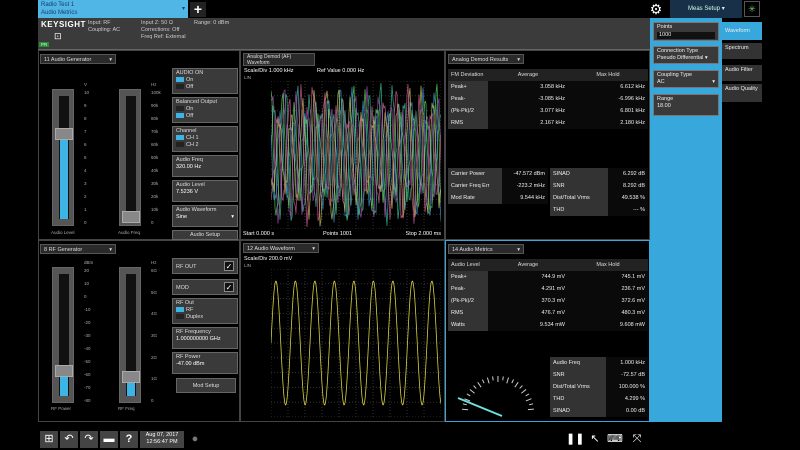 Image resolution: width=800 pixels, height=450 pixels. What do you see at coordinates (130, 157) in the screenshot?
I see `audio-freq-slider` at bounding box center [130, 157].